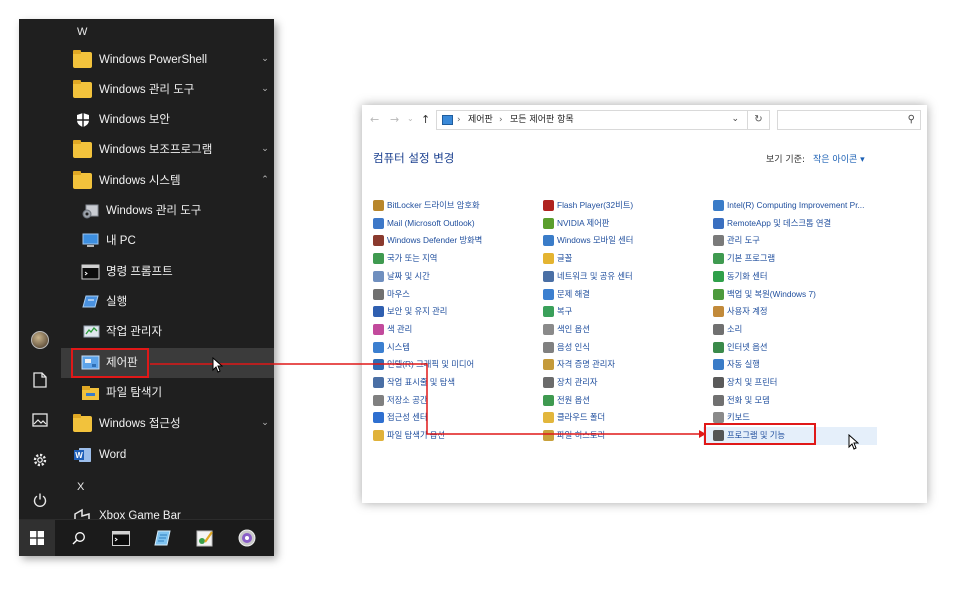  I want to click on app-my-pc: 내 PC, so click(167, 241).